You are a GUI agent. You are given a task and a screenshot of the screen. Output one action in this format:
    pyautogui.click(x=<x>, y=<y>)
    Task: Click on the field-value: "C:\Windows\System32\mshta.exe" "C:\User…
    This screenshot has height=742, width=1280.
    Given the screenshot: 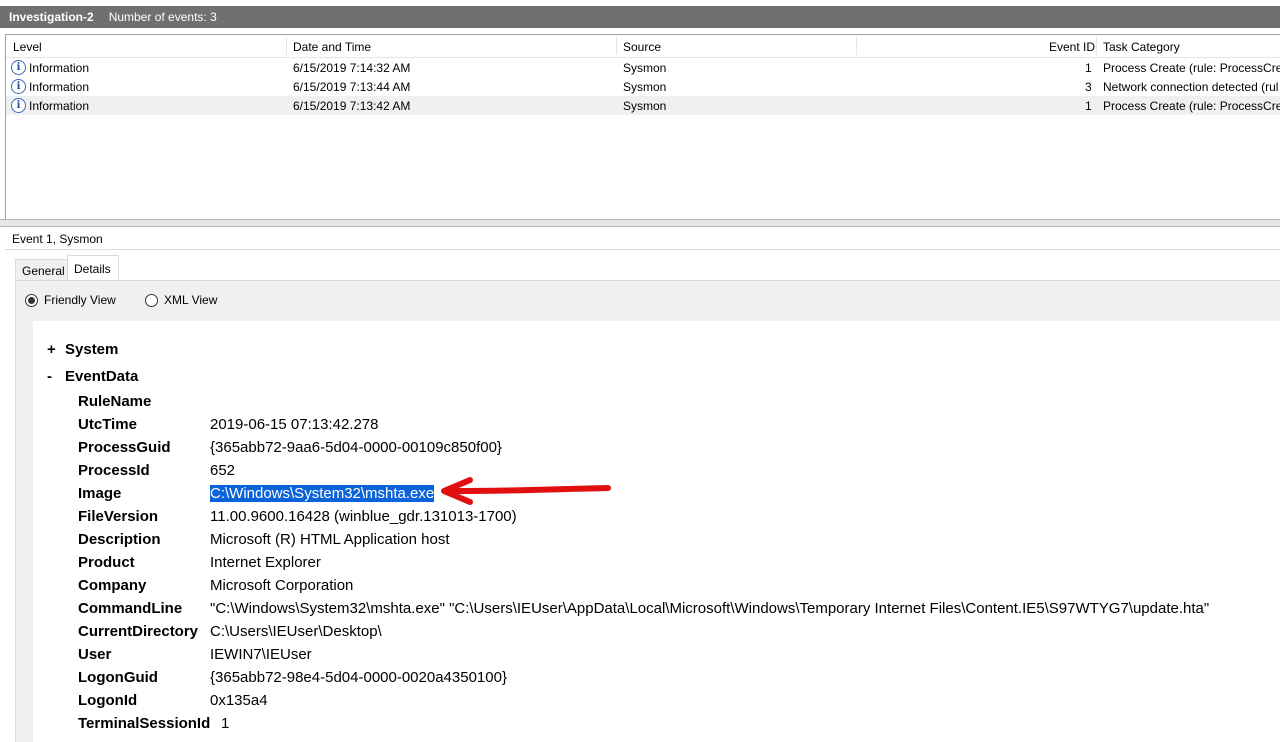 What is the action you would take?
    pyautogui.click(x=710, y=608)
    